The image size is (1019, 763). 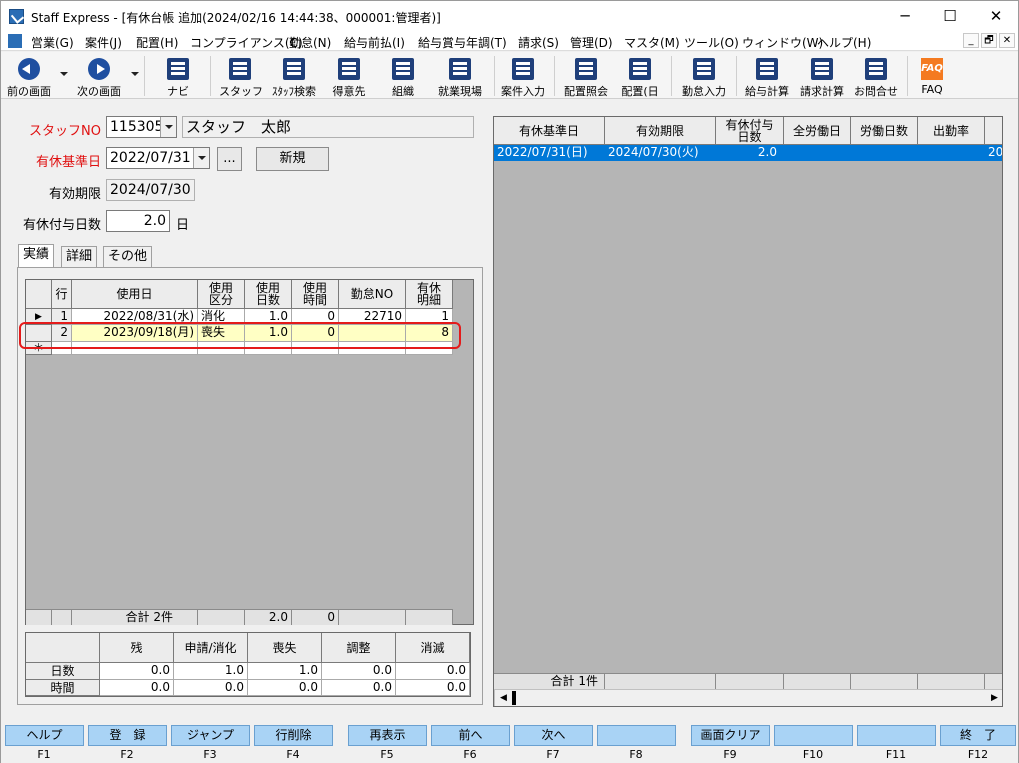 I want to click on col-expiry: 有効期限, so click(x=660, y=131).